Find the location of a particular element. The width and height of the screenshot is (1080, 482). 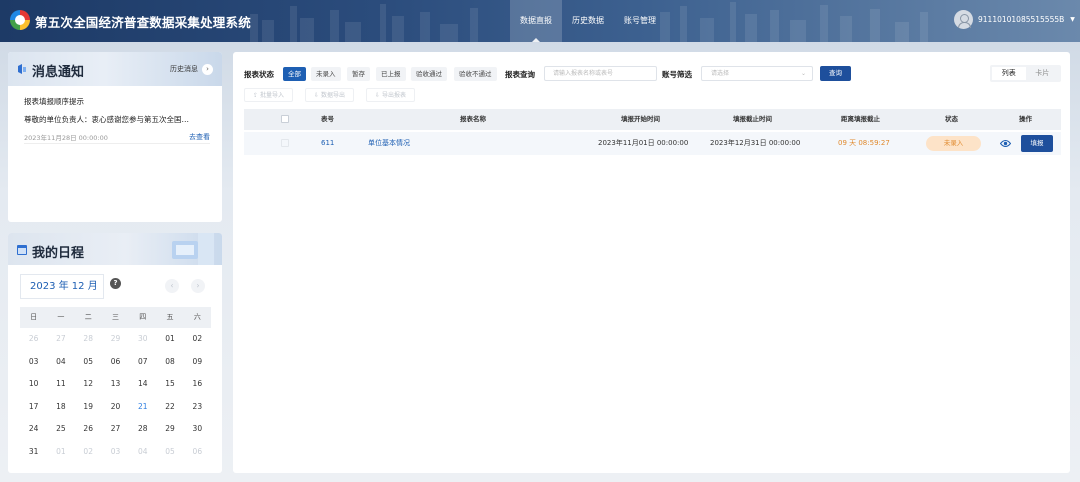

data-export-label: 数据导出 is located at coordinates (332, 95).